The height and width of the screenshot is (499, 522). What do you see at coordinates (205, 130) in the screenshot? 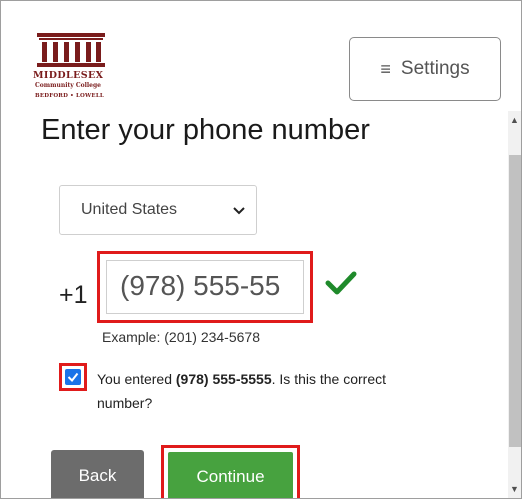
I see `page-title: Enter your phone number` at bounding box center [205, 130].